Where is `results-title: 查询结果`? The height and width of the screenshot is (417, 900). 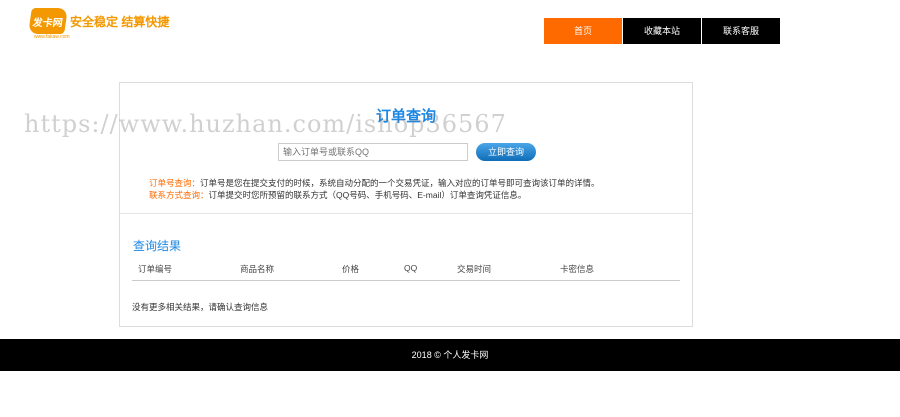 results-title: 查询结果 is located at coordinates (157, 246).